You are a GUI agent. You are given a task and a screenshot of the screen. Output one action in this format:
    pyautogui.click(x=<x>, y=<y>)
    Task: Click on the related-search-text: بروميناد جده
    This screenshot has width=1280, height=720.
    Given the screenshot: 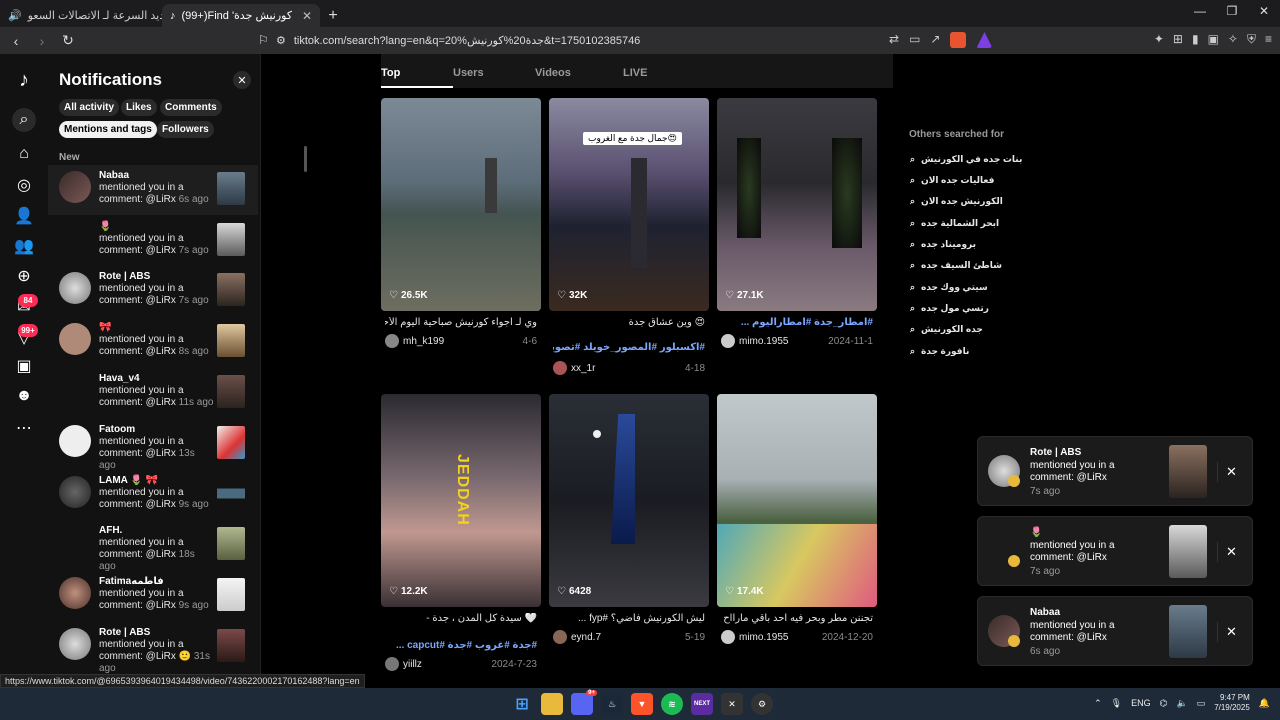 What is the action you would take?
    pyautogui.click(x=948, y=244)
    